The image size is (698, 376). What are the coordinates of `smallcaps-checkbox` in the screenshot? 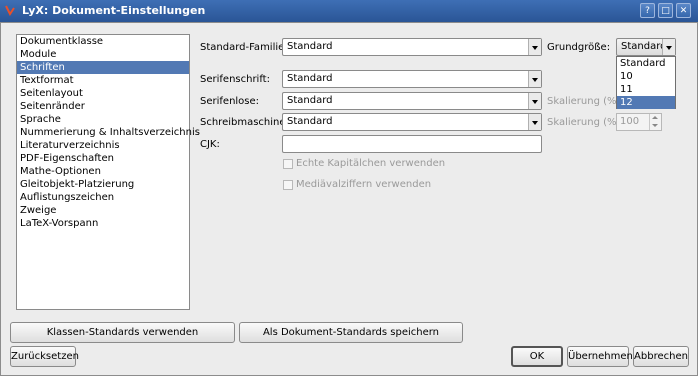 It's located at (288, 164).